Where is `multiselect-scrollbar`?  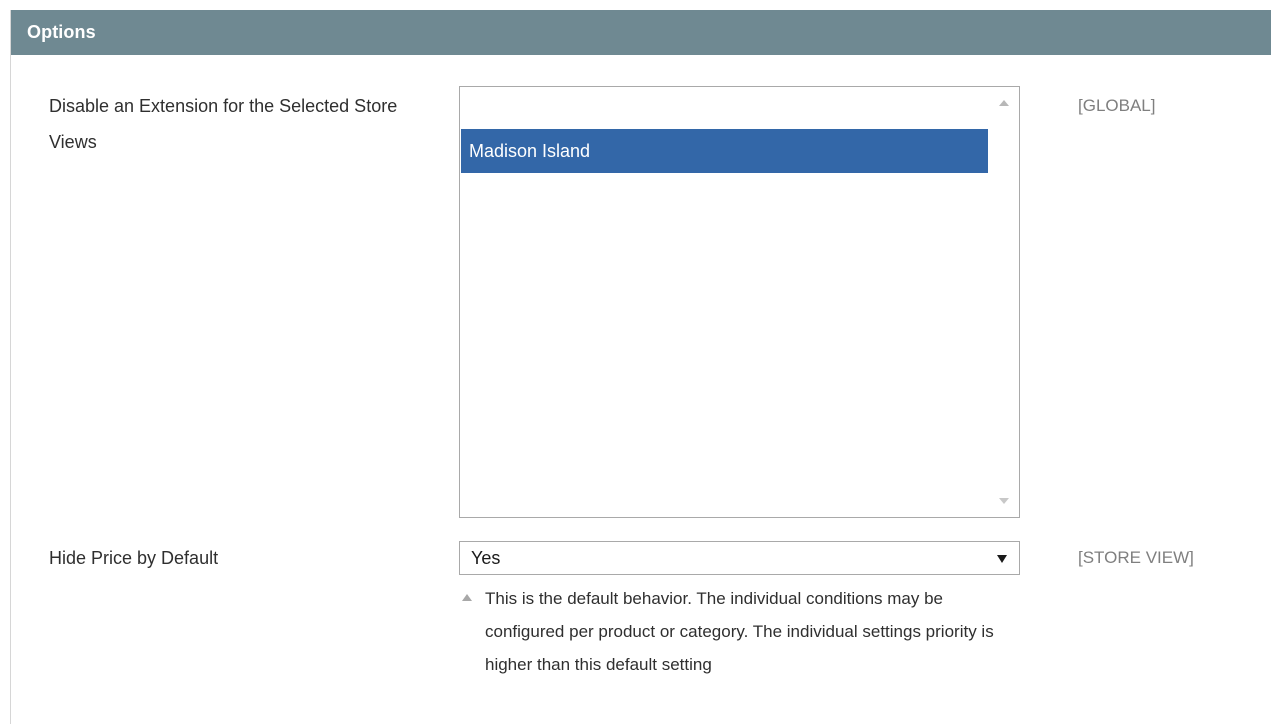 multiselect-scrollbar is located at coordinates (1004, 302).